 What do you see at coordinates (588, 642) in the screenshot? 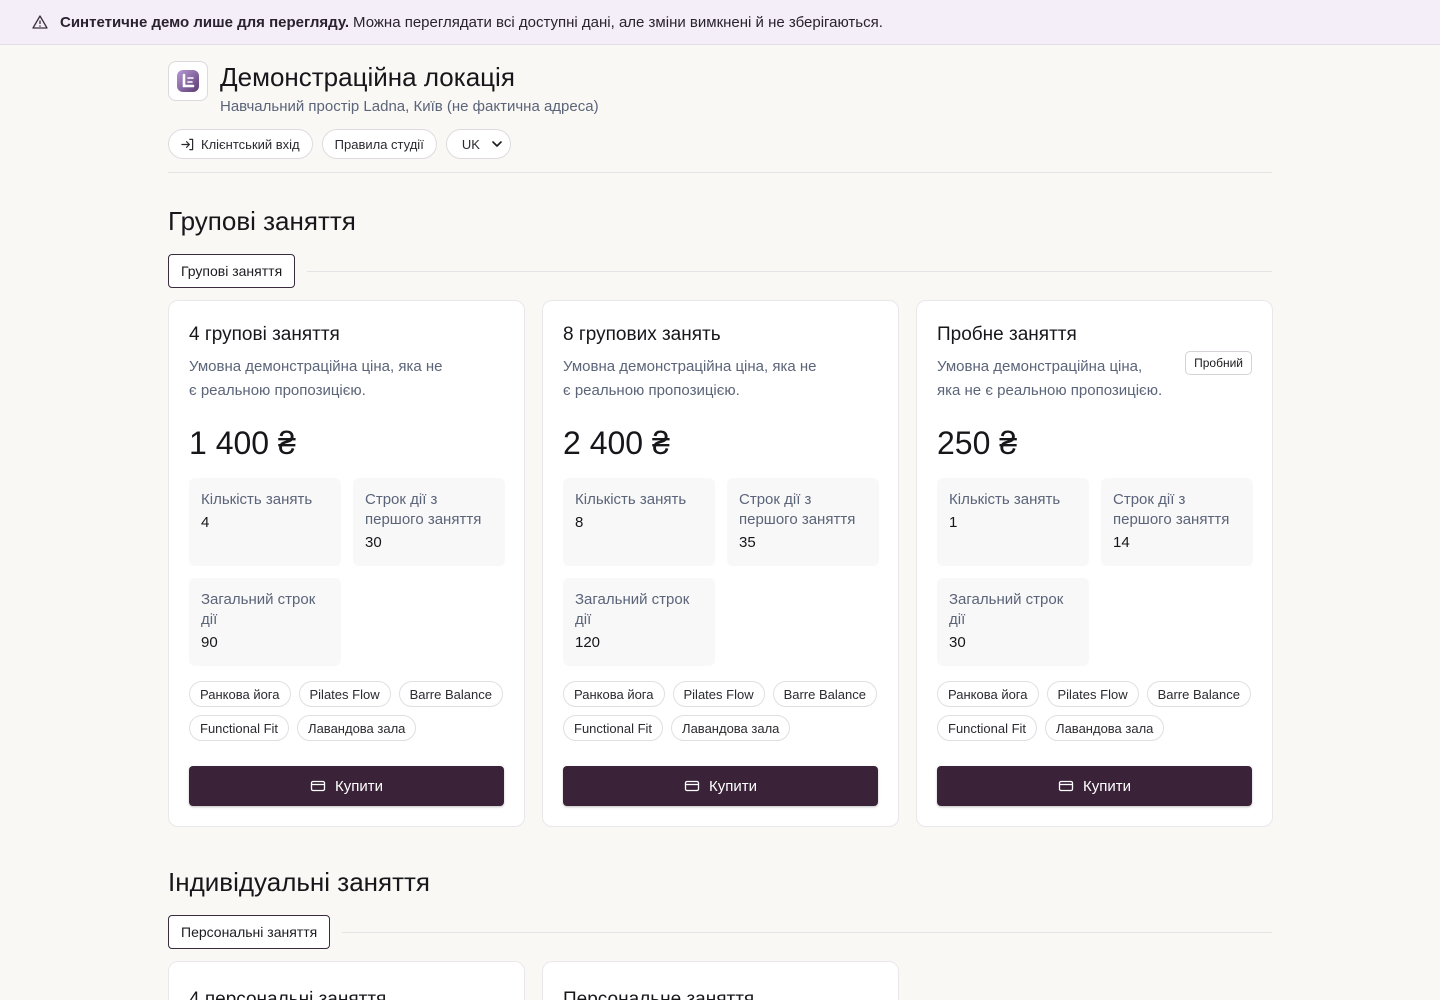
I see `stat-value: 120` at bounding box center [588, 642].